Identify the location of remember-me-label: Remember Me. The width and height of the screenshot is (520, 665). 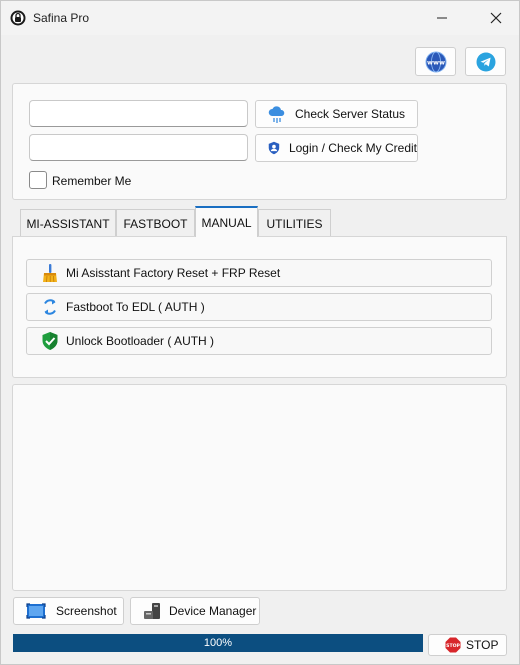
(92, 181).